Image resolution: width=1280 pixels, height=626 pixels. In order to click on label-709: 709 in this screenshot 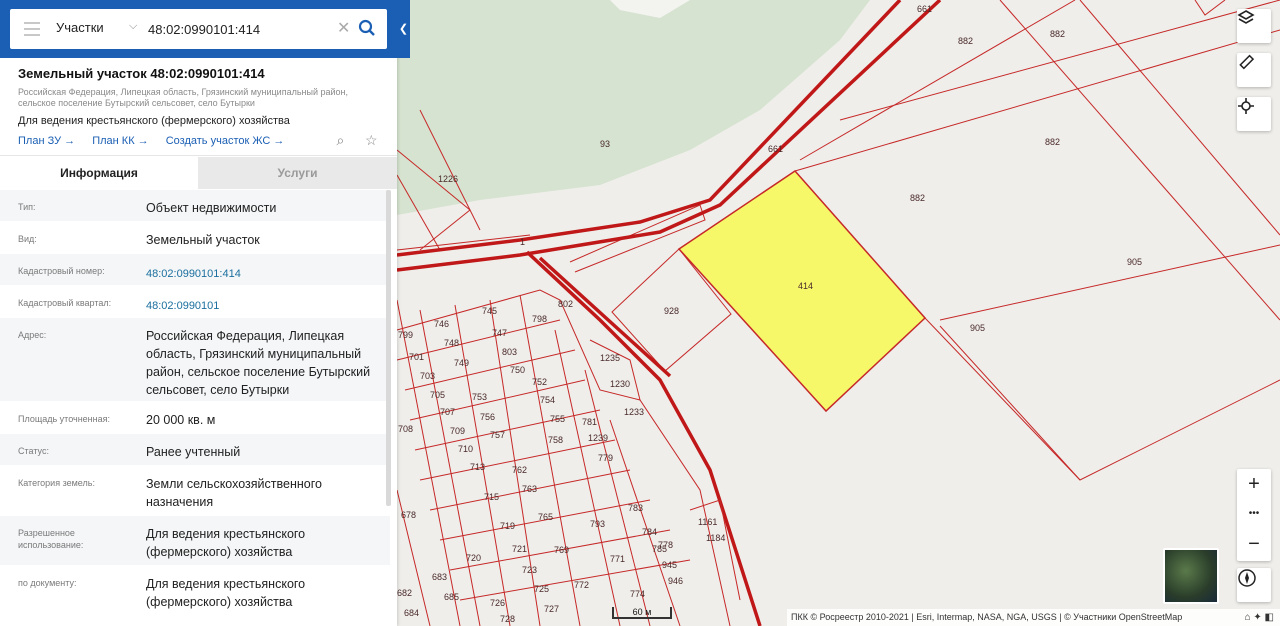, I will do `click(457, 431)`.